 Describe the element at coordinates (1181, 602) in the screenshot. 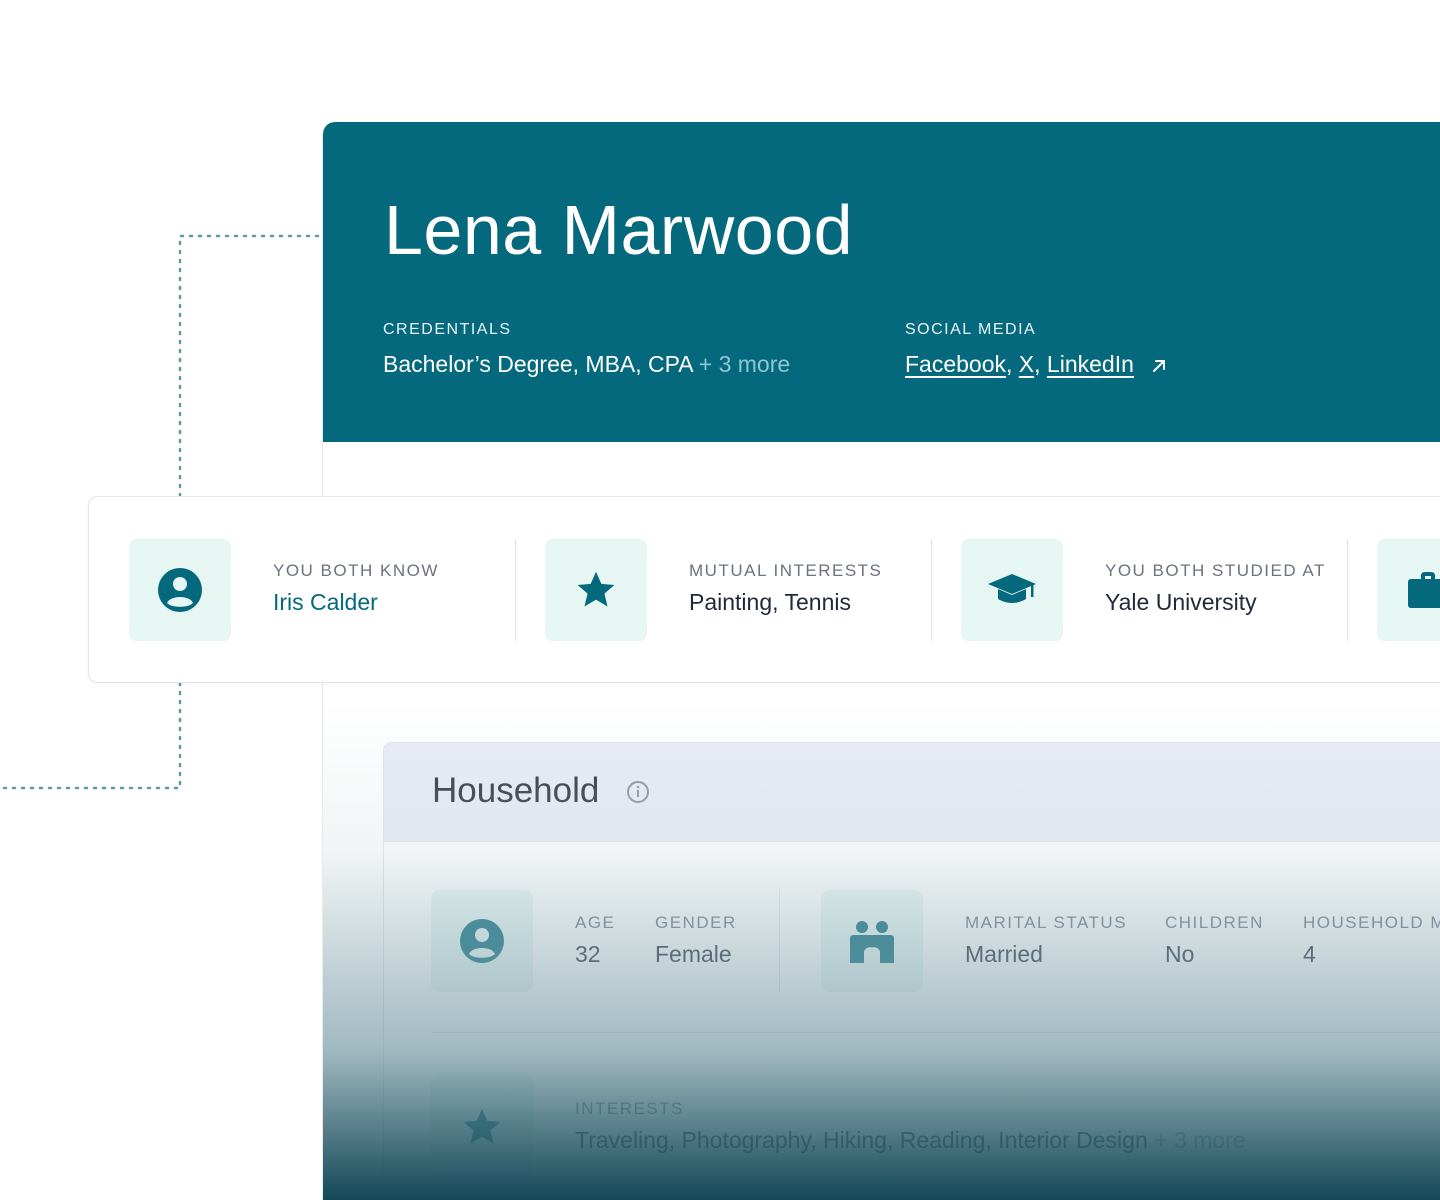

I see `studied-at-value: Yale University` at that location.